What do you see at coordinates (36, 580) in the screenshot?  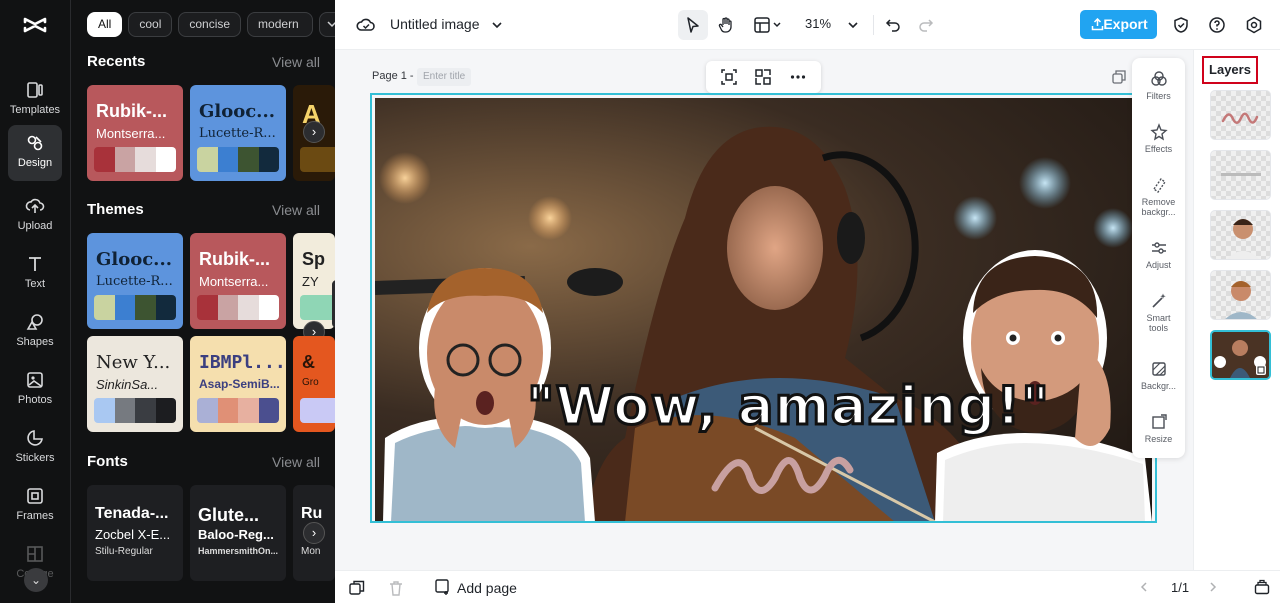 I see `chevron-down-icon: ⌄` at bounding box center [36, 580].